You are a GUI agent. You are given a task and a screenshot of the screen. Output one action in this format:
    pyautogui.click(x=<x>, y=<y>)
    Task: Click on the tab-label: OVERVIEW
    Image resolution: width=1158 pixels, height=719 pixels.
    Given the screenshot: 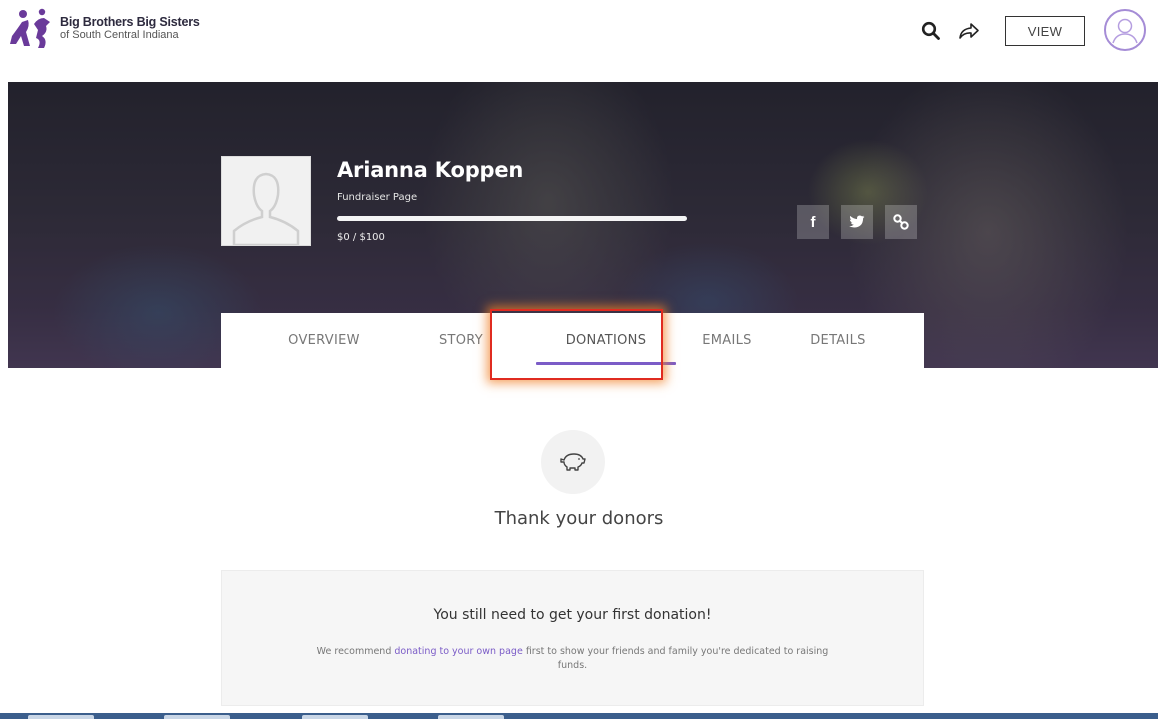 What is the action you would take?
    pyautogui.click(x=324, y=340)
    